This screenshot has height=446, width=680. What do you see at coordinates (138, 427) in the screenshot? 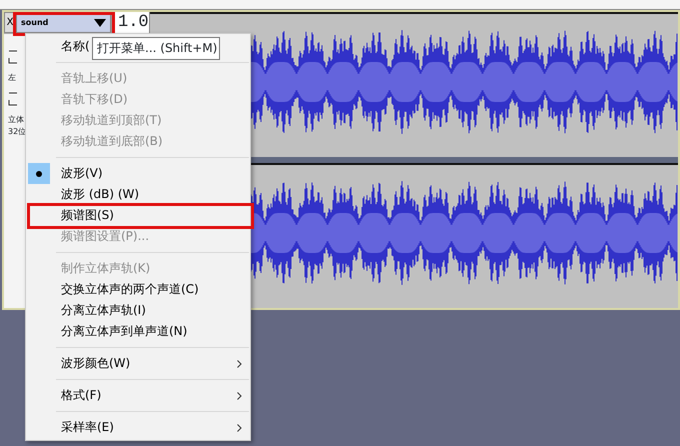
I see `menu-item: 采样率(E)` at bounding box center [138, 427].